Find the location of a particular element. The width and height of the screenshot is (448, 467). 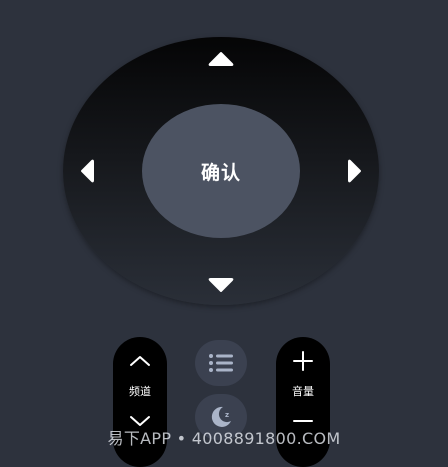

plus-icon is located at coordinates (303, 361).